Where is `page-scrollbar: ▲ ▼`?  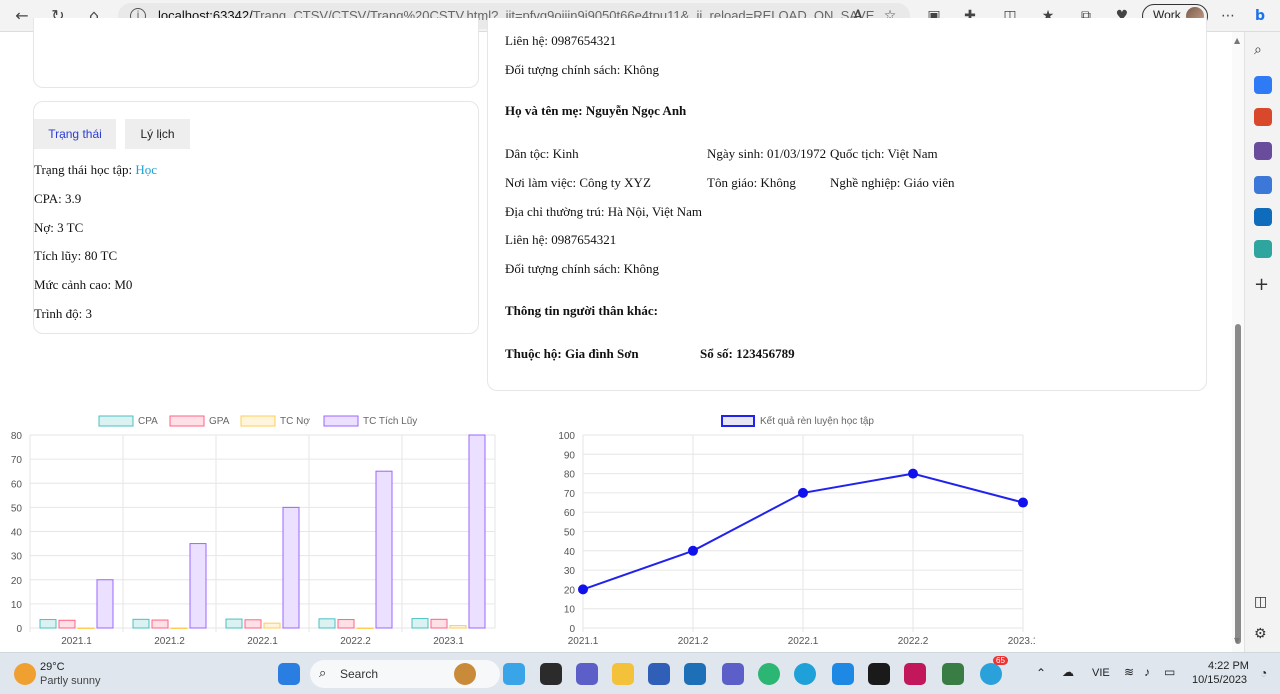
page-scrollbar: ▲ ▼ is located at coordinates (1238, 342).